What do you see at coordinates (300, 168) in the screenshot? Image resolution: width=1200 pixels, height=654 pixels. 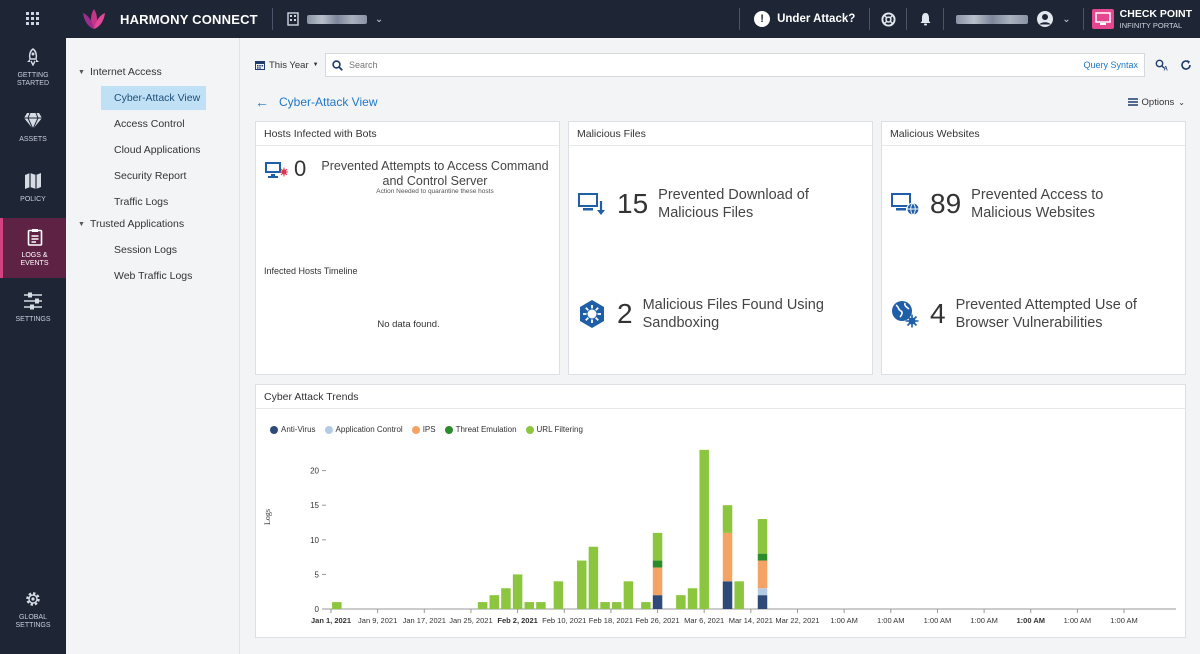 I see `bots-count: 0` at bounding box center [300, 168].